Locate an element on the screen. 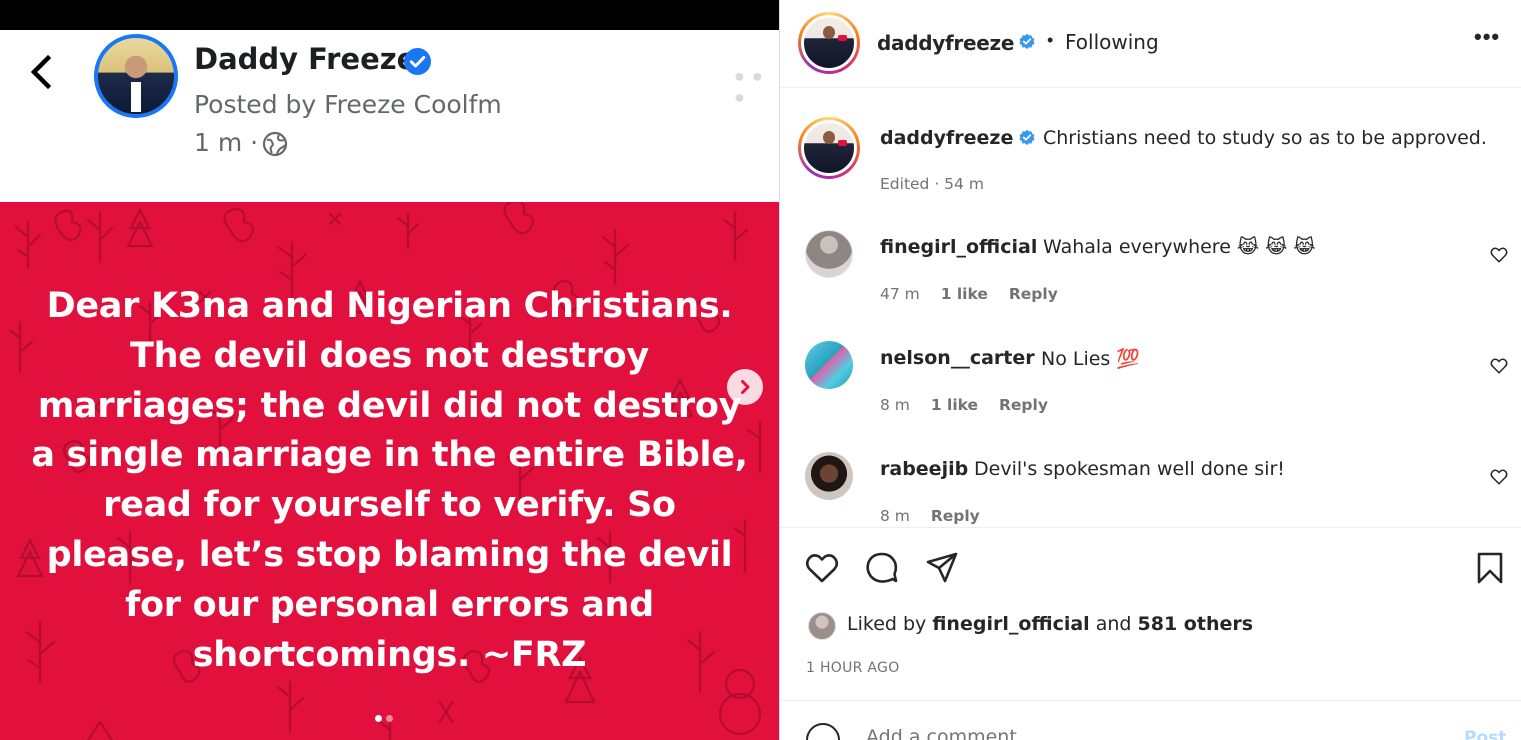 This screenshot has width=1521, height=740. commenter-username: finegirl_official is located at coordinates (958, 247).